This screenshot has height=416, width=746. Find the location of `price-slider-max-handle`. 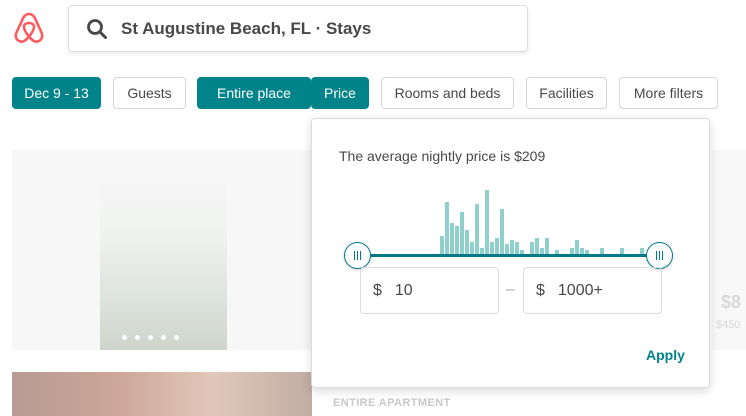

price-slider-max-handle is located at coordinates (659, 255).